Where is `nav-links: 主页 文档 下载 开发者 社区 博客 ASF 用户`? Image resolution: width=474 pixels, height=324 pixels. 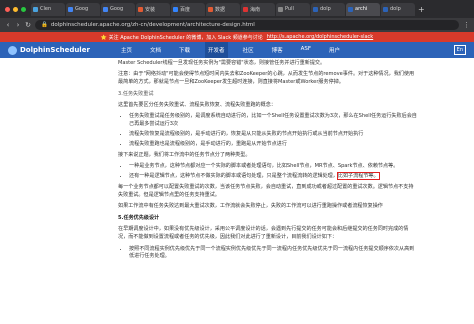 nav-links: 主页 文档 下载 开发者 社区 博客 ASF 用户 is located at coordinates (286, 50).